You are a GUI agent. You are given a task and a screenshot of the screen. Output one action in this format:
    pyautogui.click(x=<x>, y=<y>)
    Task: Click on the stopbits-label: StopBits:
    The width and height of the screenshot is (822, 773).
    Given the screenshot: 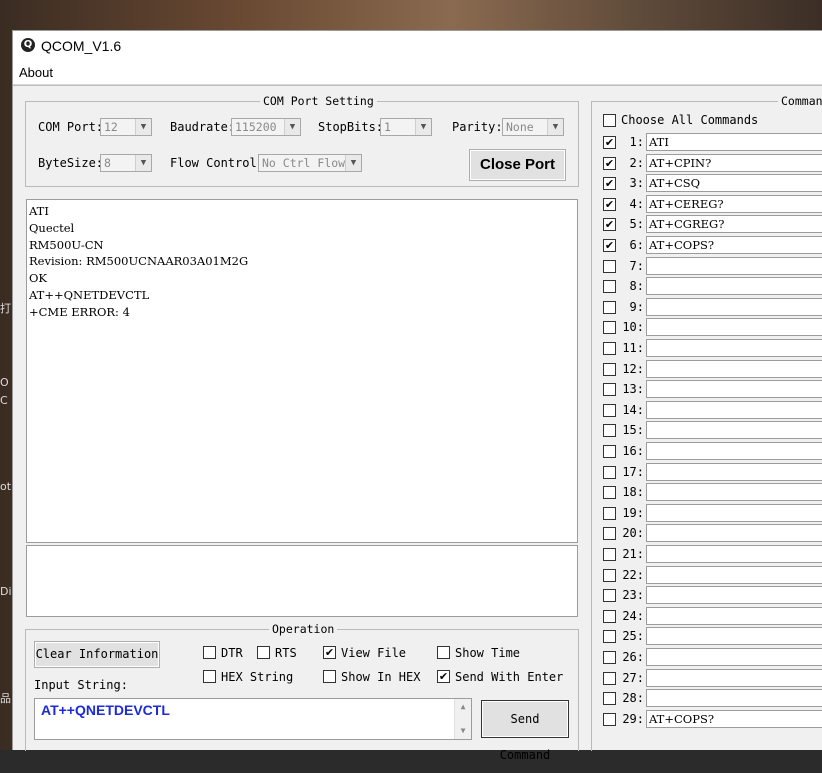 What is the action you would take?
    pyautogui.click(x=351, y=127)
    